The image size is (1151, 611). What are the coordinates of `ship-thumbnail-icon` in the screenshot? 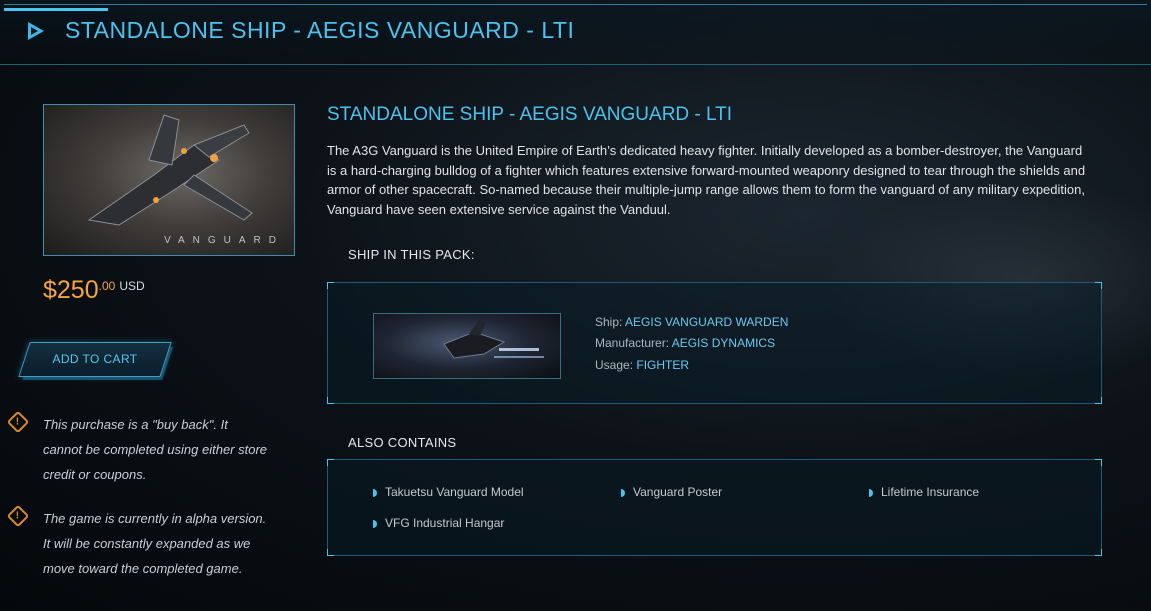 It's located at (493, 339).